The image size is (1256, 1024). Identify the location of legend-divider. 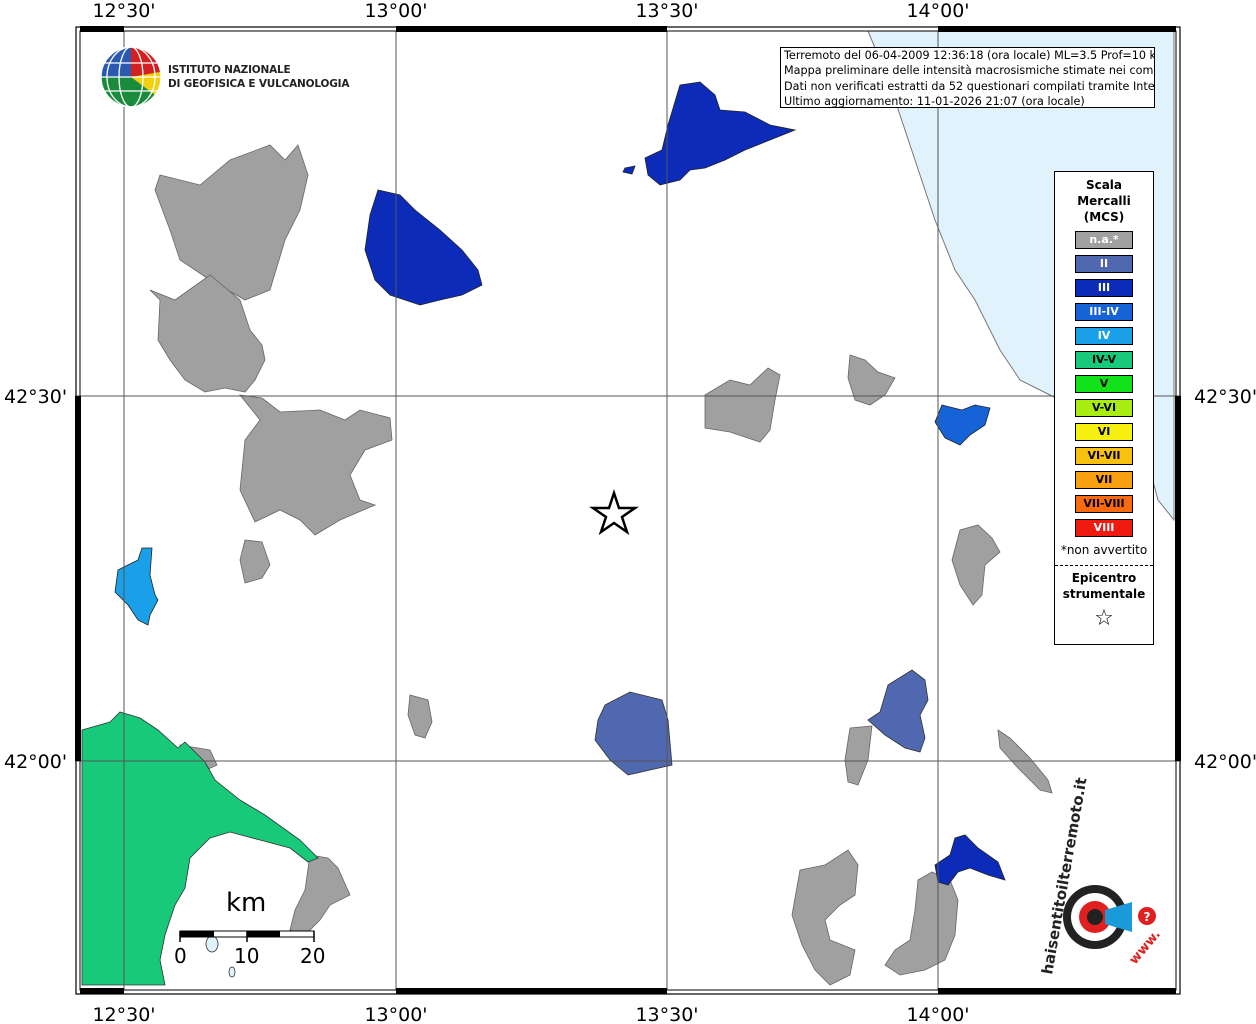
(1104, 565).